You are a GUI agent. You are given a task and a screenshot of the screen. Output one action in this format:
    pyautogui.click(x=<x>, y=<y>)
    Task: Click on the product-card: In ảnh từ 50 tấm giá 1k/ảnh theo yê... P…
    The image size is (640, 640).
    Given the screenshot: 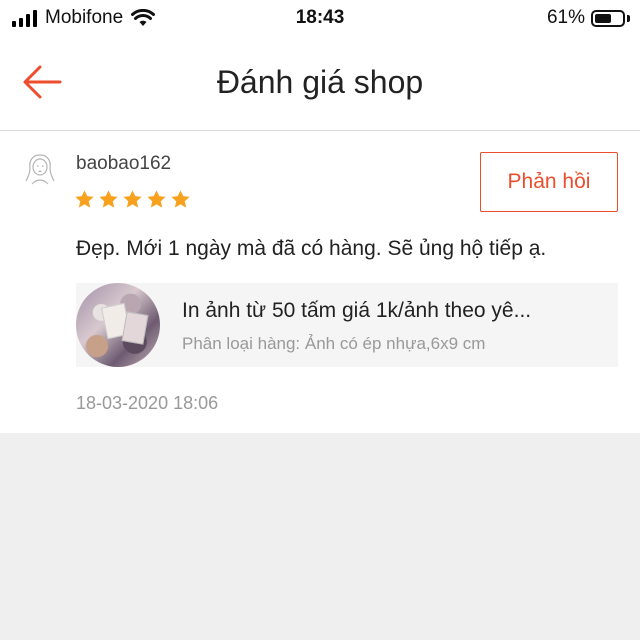 What is the action you would take?
    pyautogui.click(x=347, y=325)
    